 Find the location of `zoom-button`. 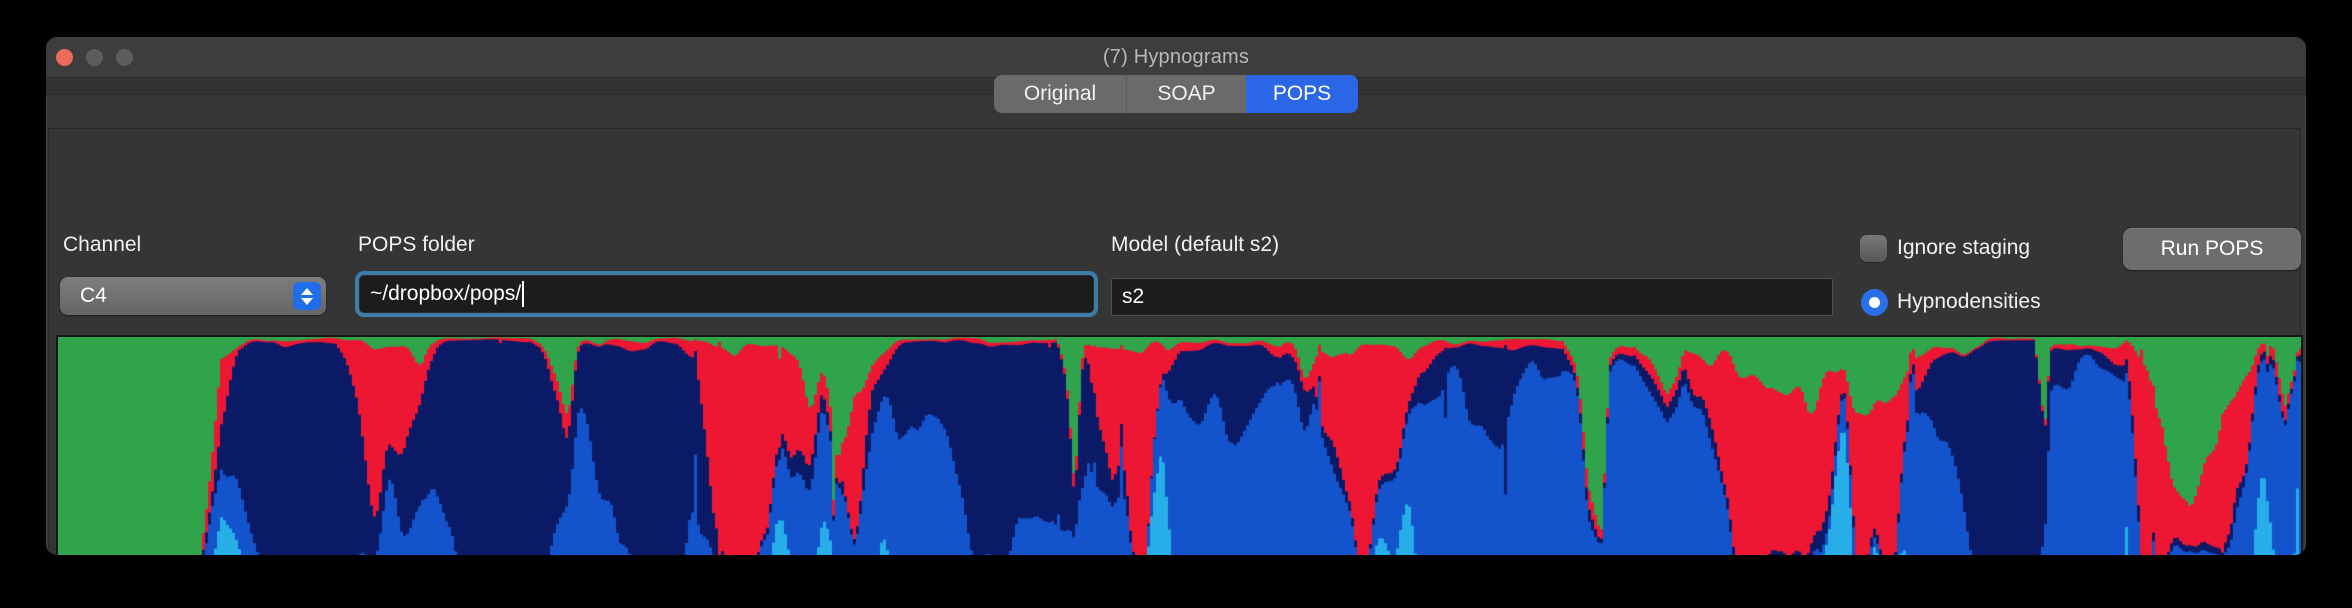

zoom-button is located at coordinates (124, 57).